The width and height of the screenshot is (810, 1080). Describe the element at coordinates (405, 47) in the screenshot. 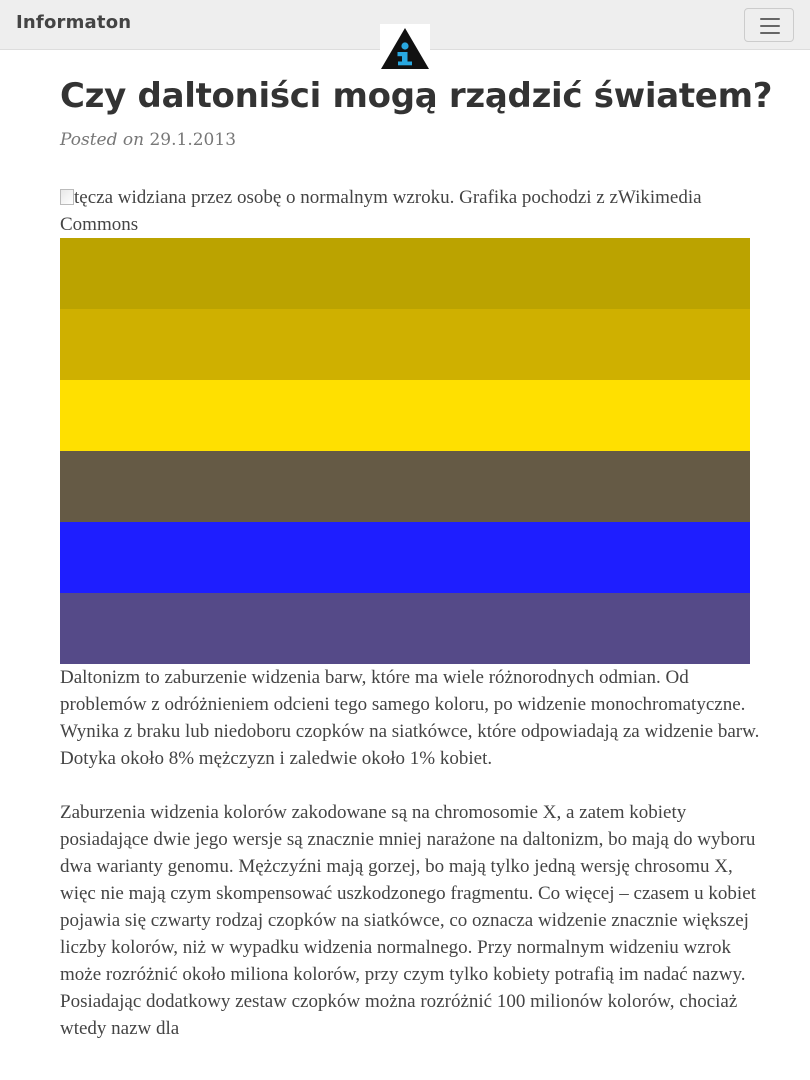

I see `info-triangle-logo` at that location.